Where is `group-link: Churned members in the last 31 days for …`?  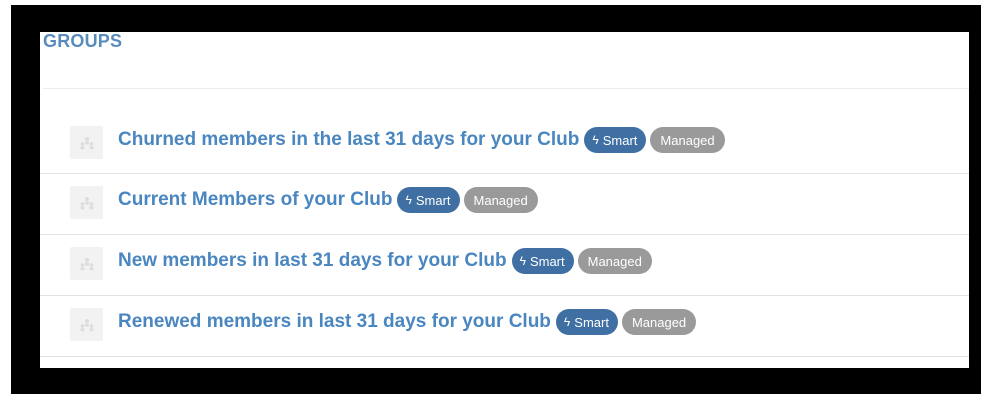 group-link: Churned members in the last 31 days for … is located at coordinates (348, 140).